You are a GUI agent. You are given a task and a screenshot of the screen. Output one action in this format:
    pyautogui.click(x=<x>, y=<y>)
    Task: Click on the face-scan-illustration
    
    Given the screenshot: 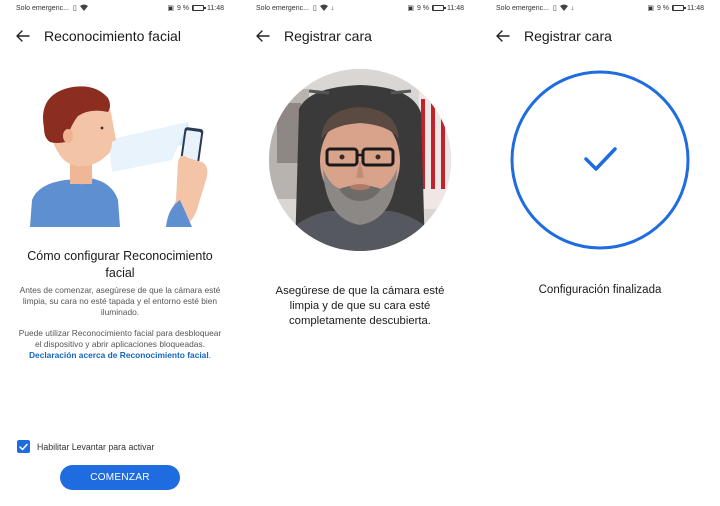 What is the action you would take?
    pyautogui.click(x=120, y=154)
    